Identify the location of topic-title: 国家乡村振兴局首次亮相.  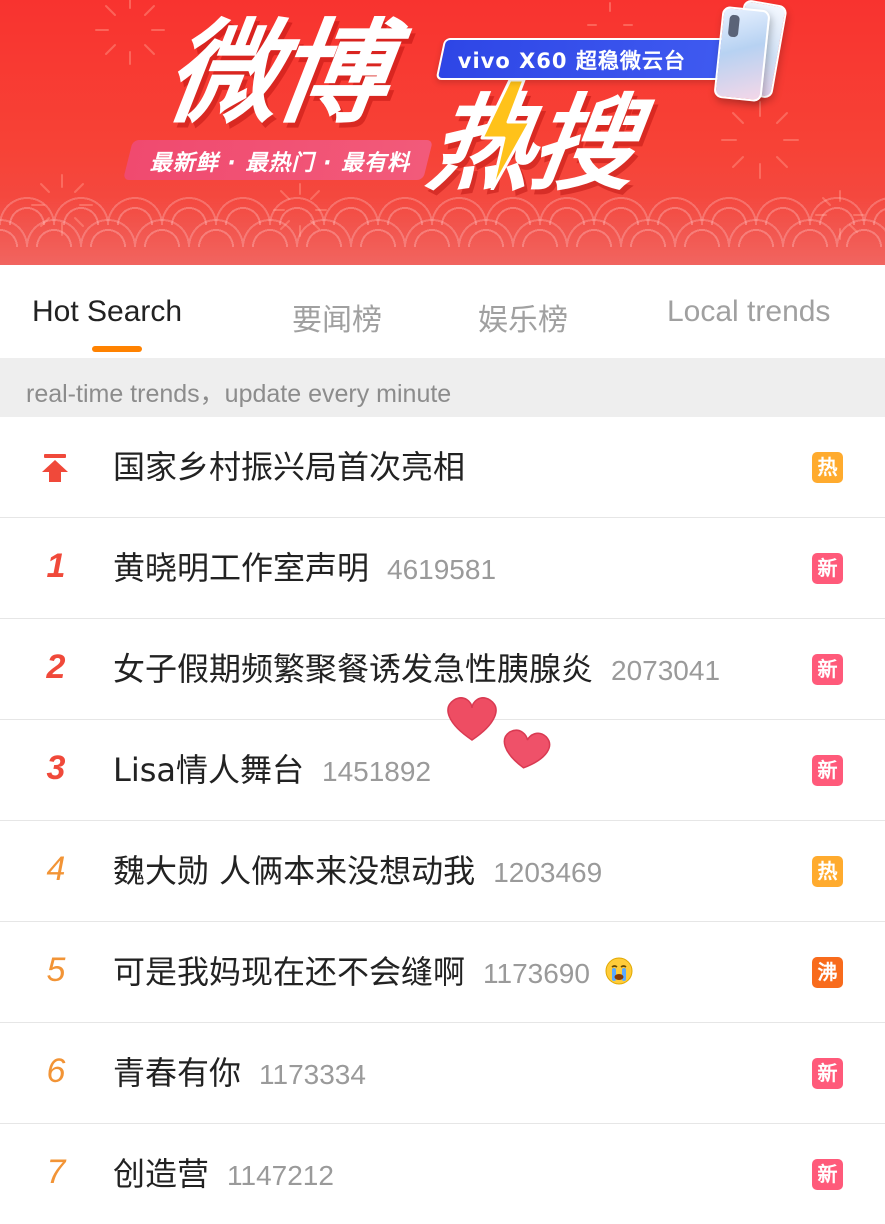
(289, 467).